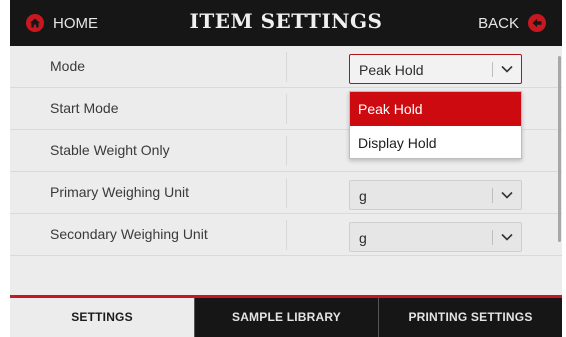 The width and height of the screenshot is (566, 337). Describe the element at coordinates (84, 108) in the screenshot. I see `setting-label: Start Mode` at that location.